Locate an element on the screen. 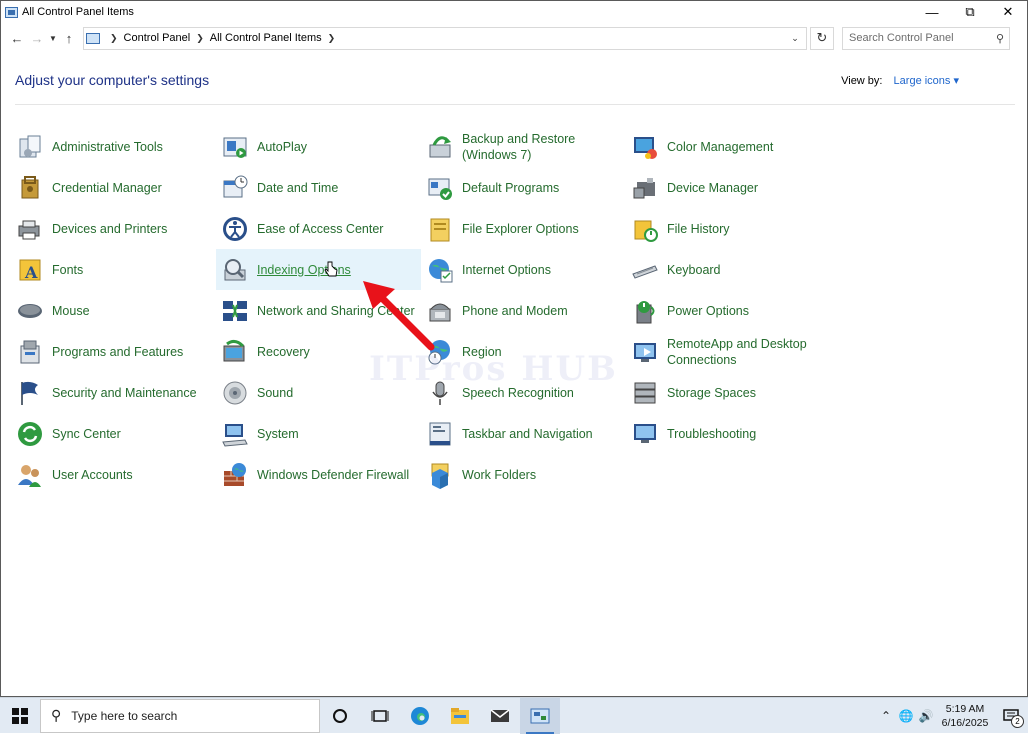 The image size is (1028, 734). item-label: Security and Maintenance is located at coordinates (124, 393).